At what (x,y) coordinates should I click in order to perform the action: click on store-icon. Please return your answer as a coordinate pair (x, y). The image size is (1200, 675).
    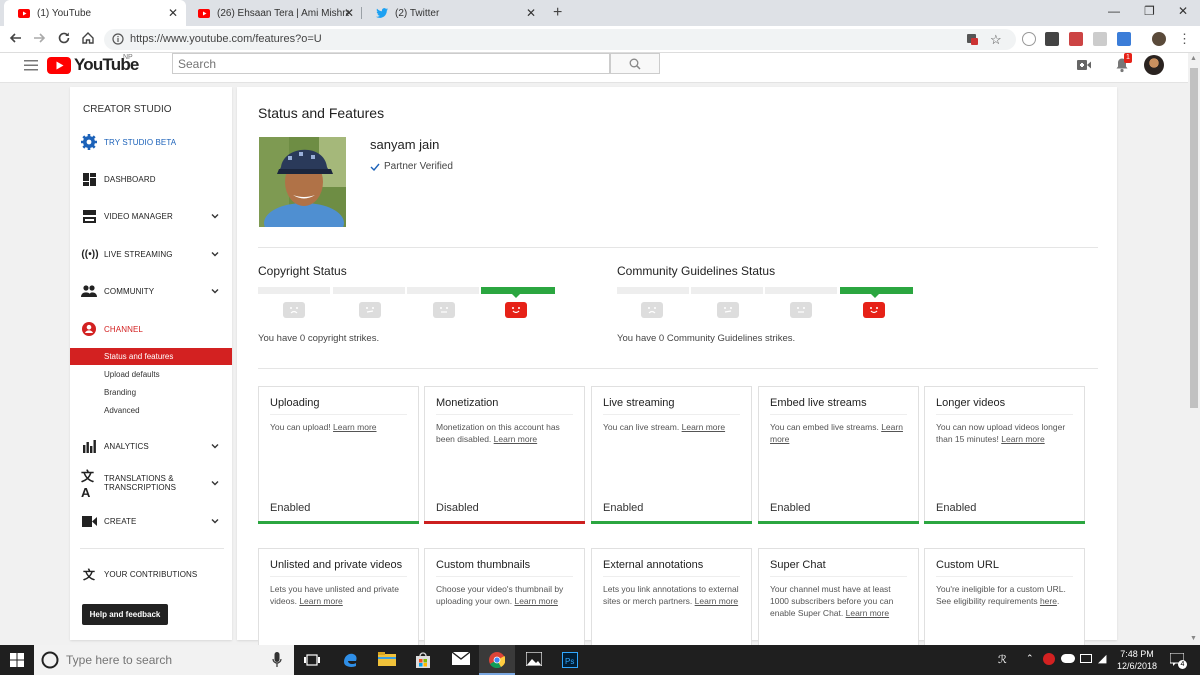
    Looking at the image, I should click on (423, 660).